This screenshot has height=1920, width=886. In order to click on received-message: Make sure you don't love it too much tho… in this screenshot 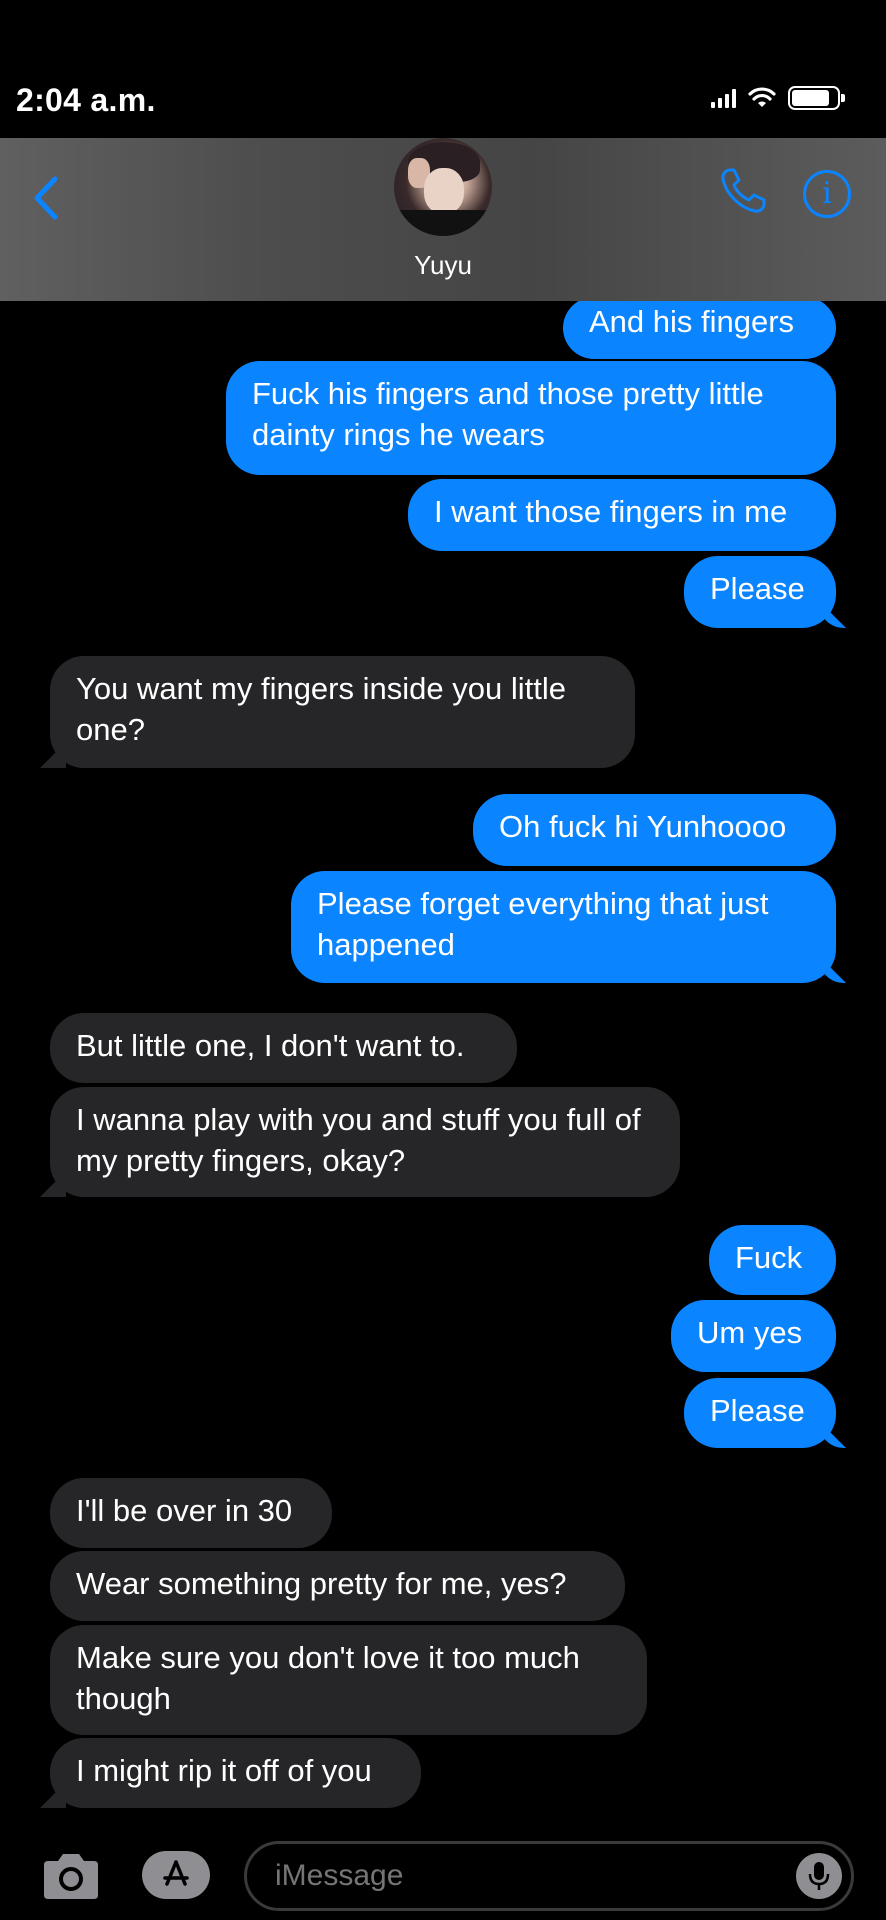, I will do `click(348, 1680)`.